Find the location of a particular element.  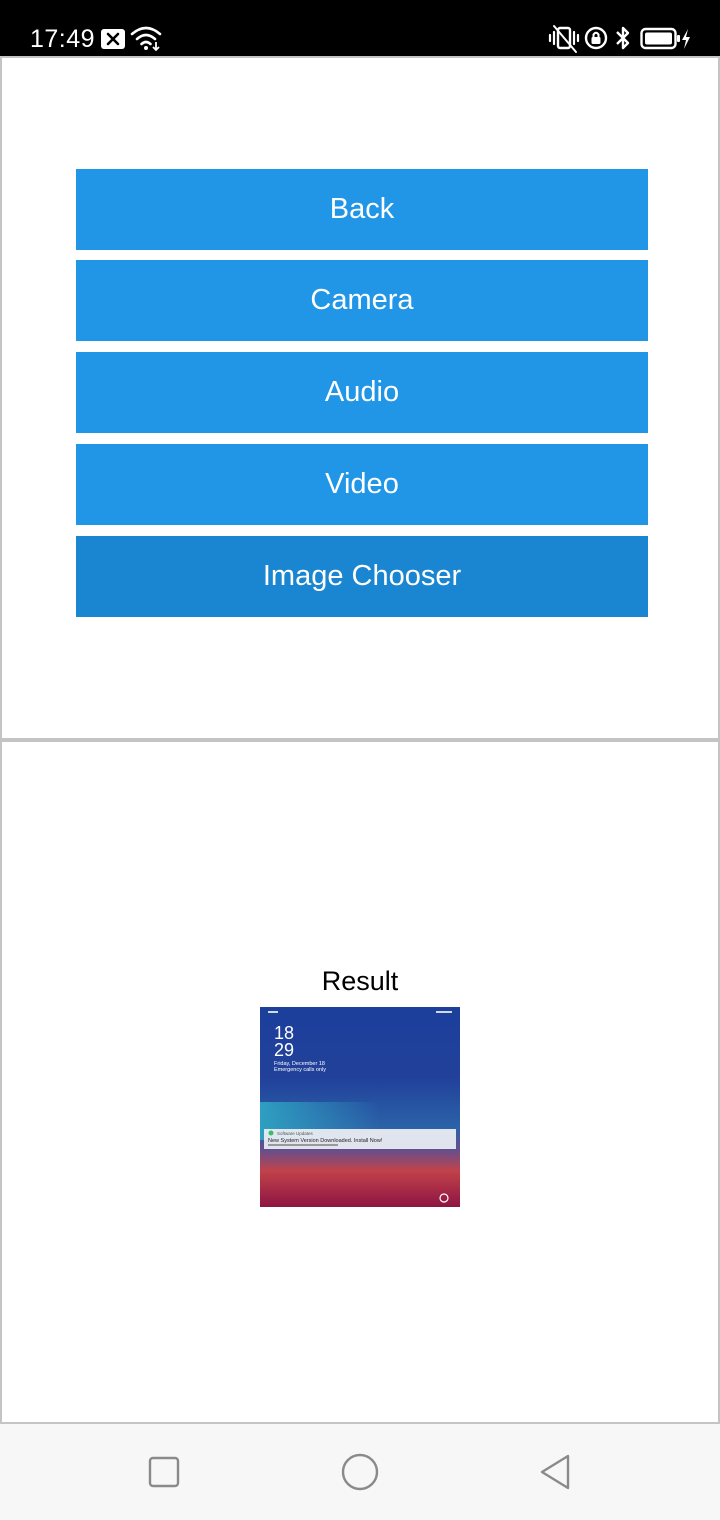

close-box-icon is located at coordinates (113, 41).